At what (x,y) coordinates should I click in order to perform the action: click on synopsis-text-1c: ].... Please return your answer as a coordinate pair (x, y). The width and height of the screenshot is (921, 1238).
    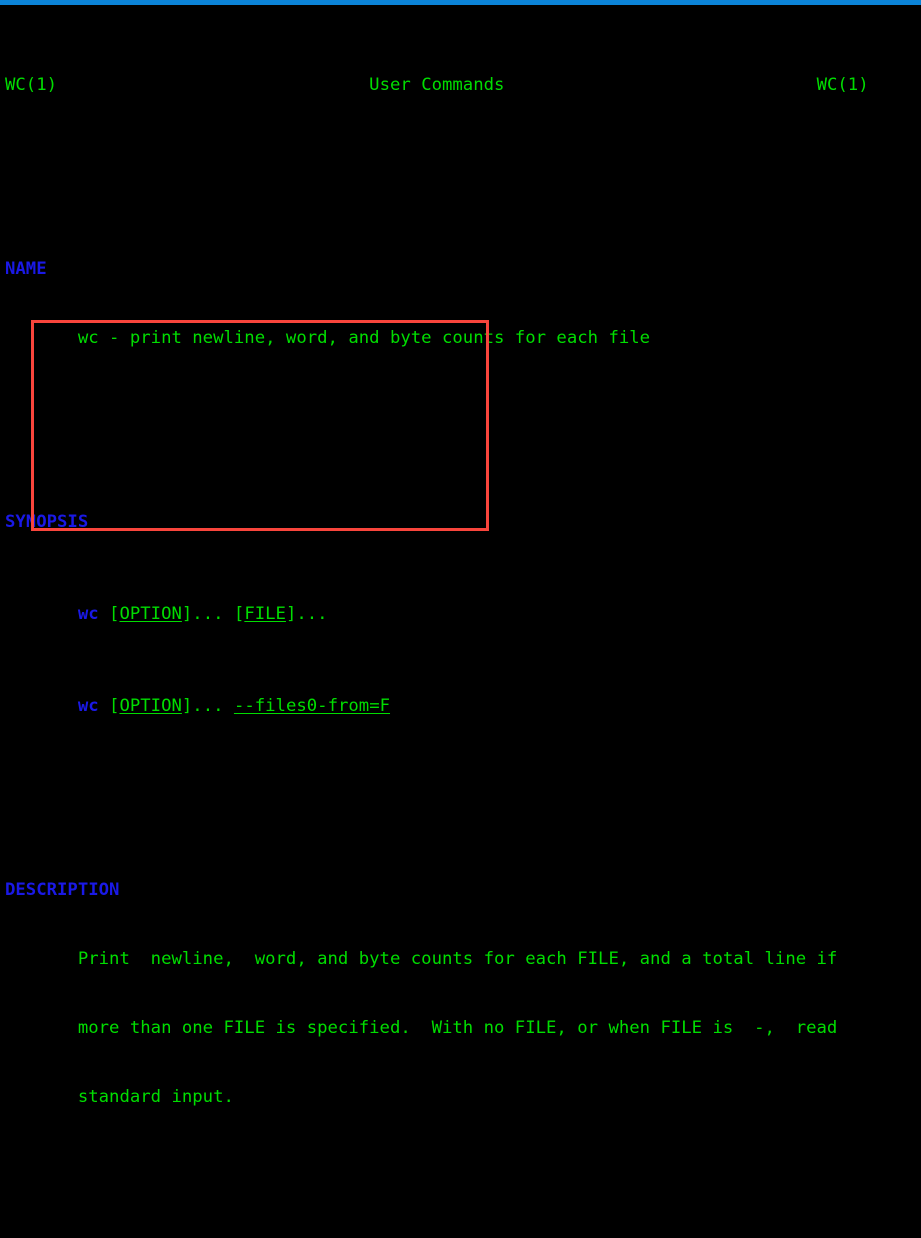
    Looking at the image, I should click on (306, 614).